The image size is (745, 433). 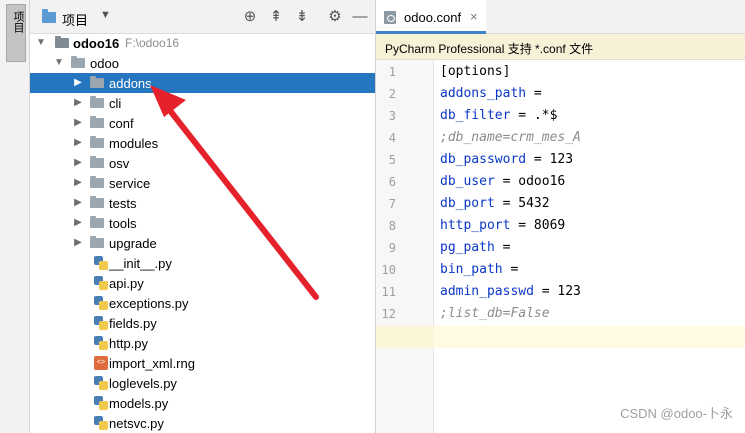 What do you see at coordinates (392, 116) in the screenshot?
I see `line-number: 3` at bounding box center [392, 116].